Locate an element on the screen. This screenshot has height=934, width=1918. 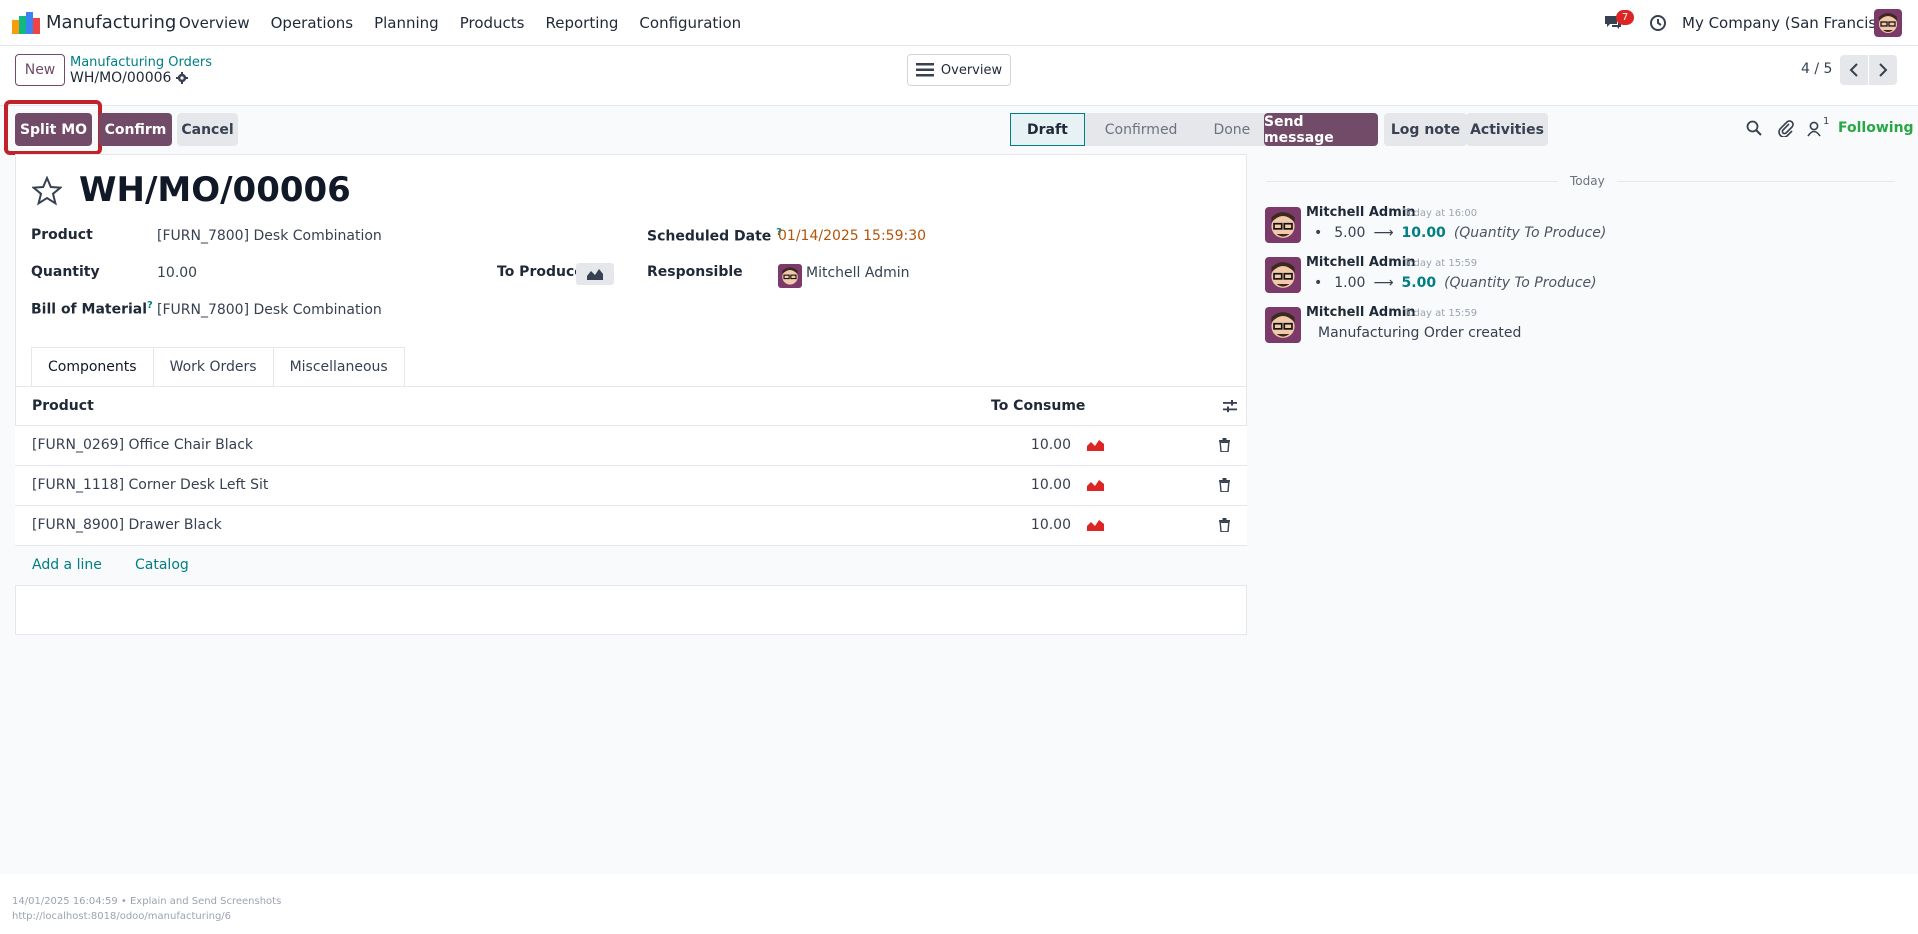
tab-miscellaneous: Miscellaneous is located at coordinates (338, 366).